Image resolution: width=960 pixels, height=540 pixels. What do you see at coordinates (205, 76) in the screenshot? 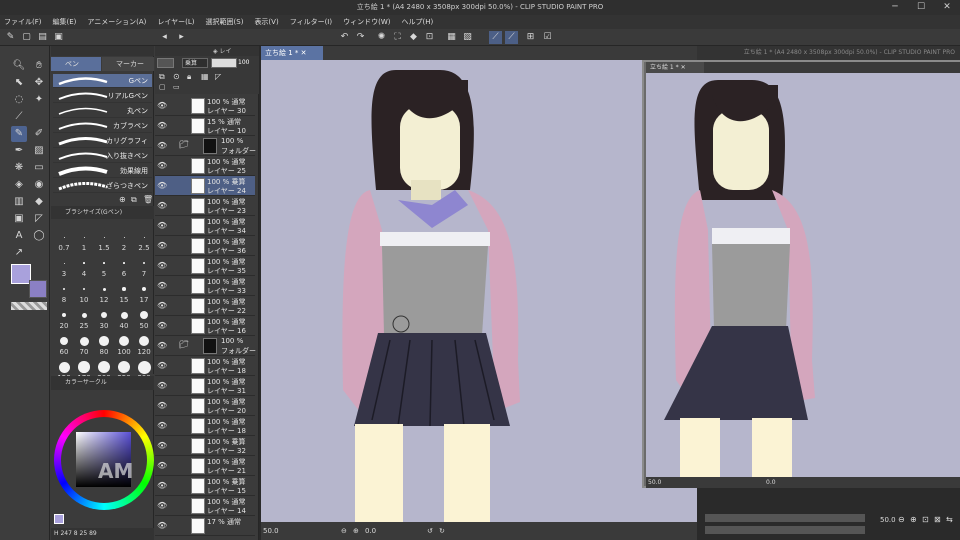
I see `mask-icon: ▦` at bounding box center [205, 76].